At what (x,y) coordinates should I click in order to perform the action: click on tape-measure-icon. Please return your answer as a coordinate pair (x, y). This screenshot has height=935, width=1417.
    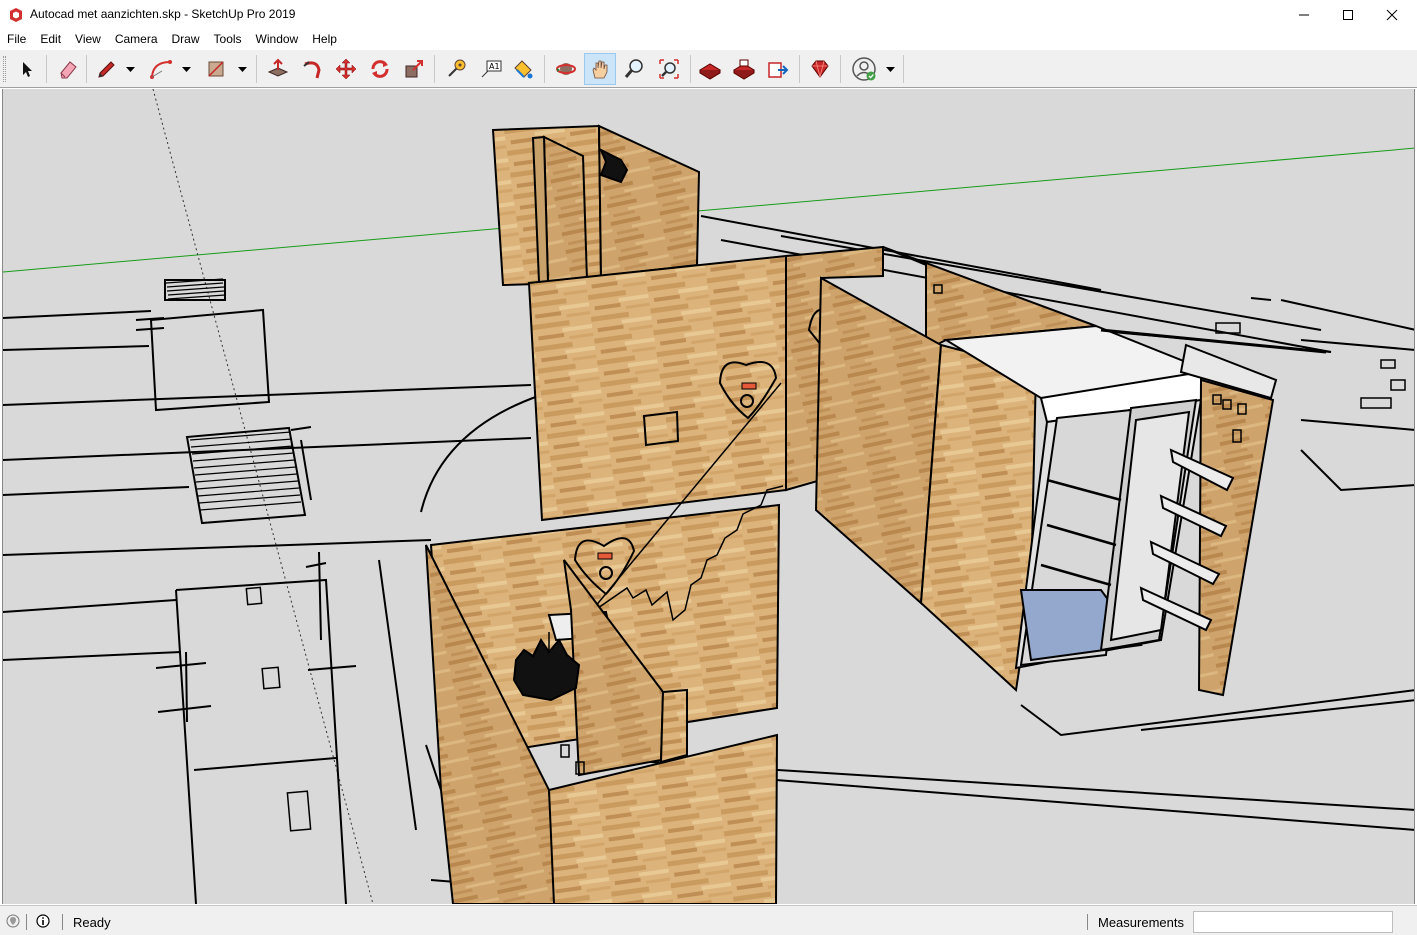
    Looking at the image, I should click on (457, 68).